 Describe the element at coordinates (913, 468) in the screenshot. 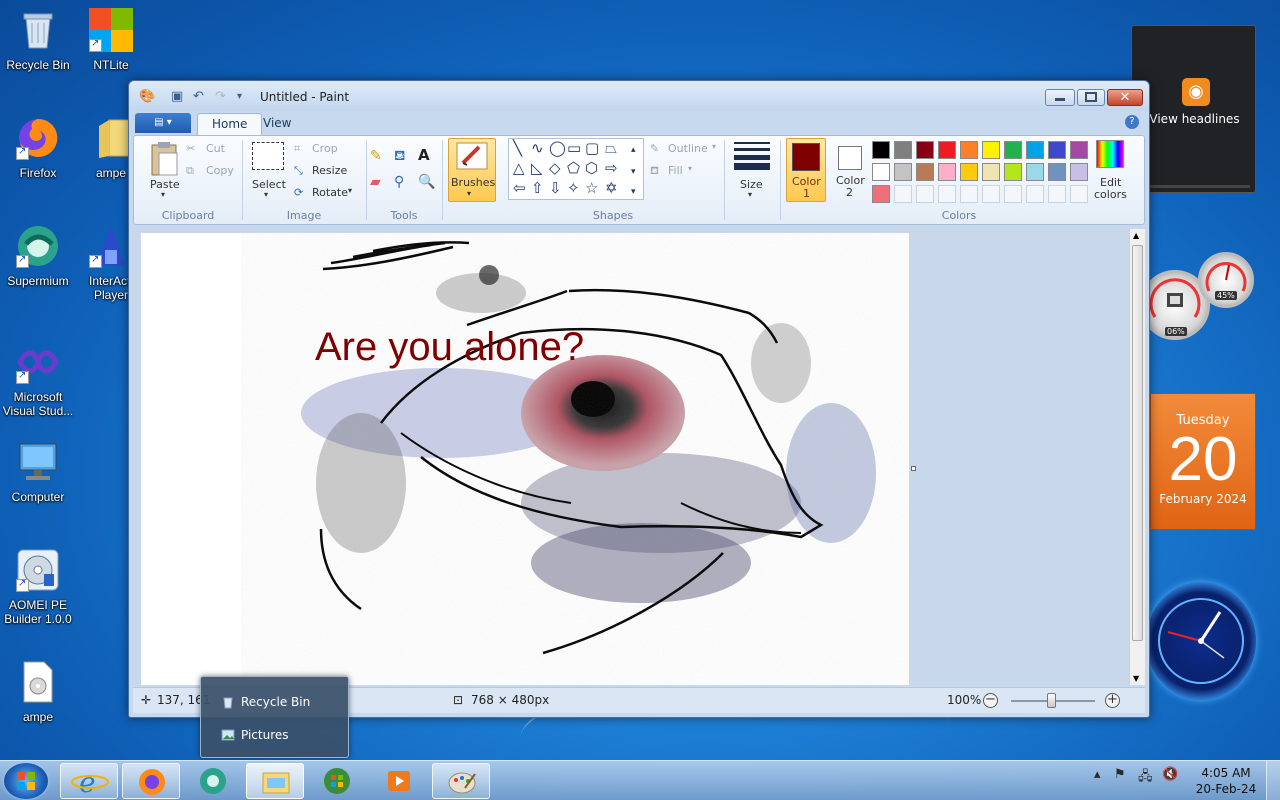

I see `canvas-resize-handle` at that location.